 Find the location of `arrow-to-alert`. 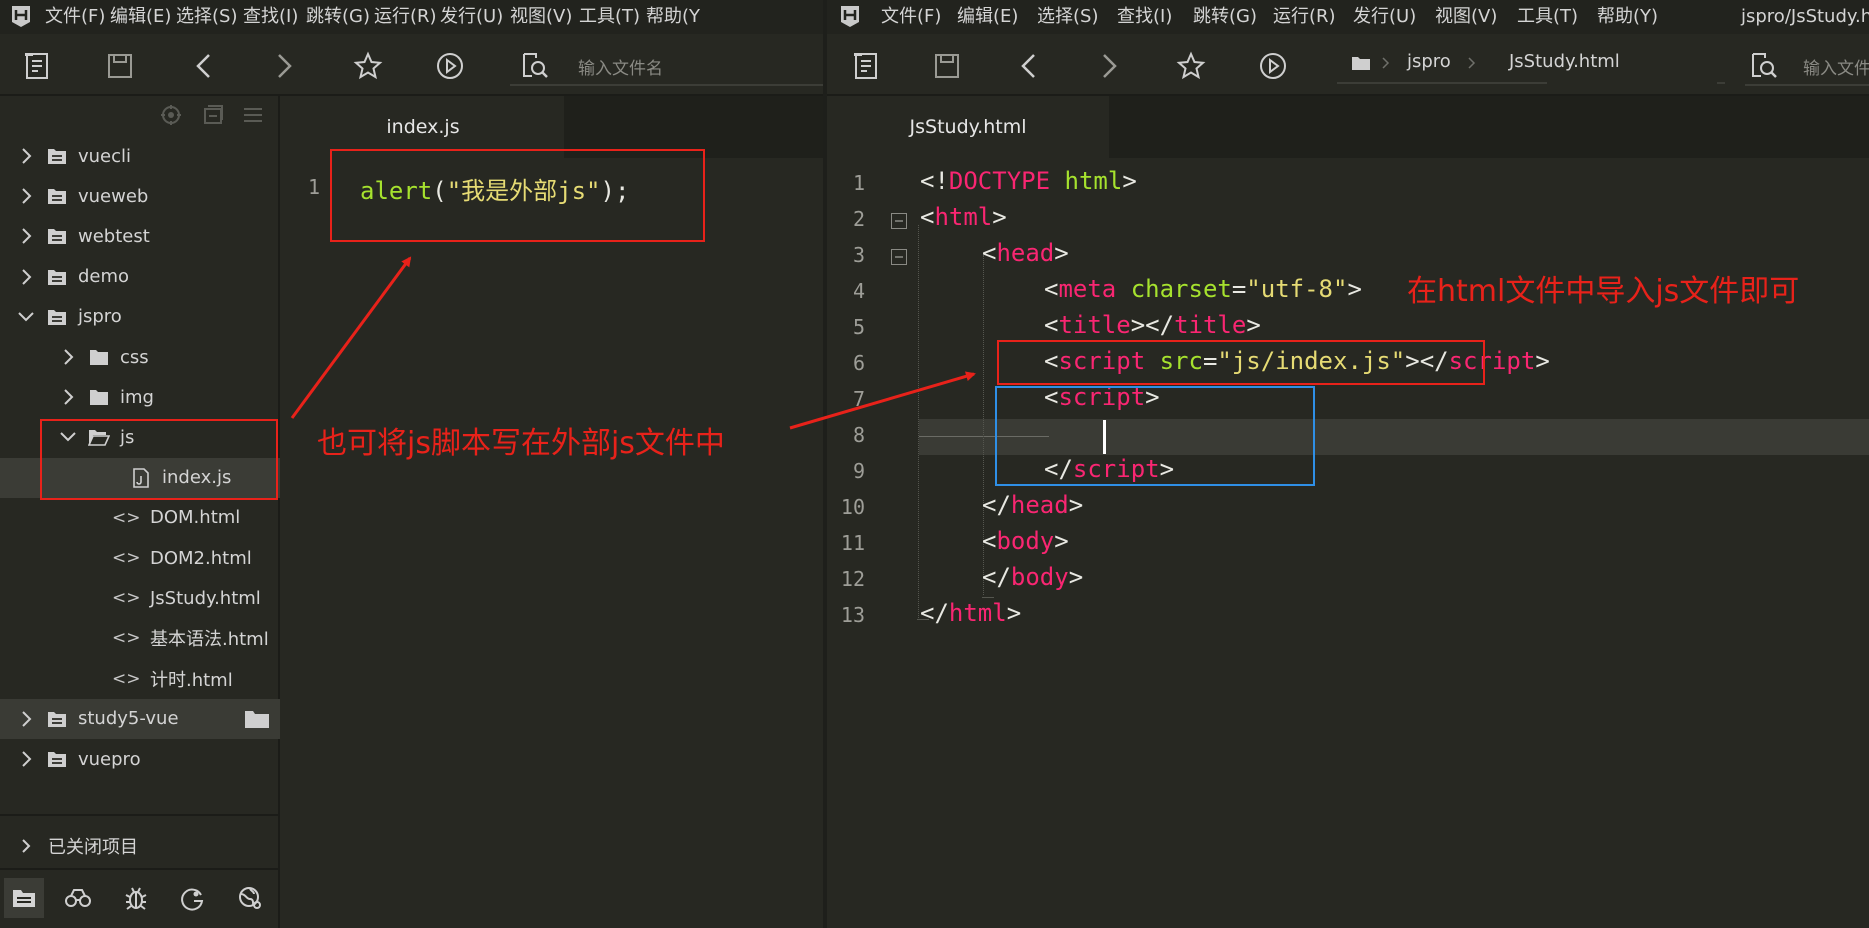

arrow-to-alert is located at coordinates (351, 337).